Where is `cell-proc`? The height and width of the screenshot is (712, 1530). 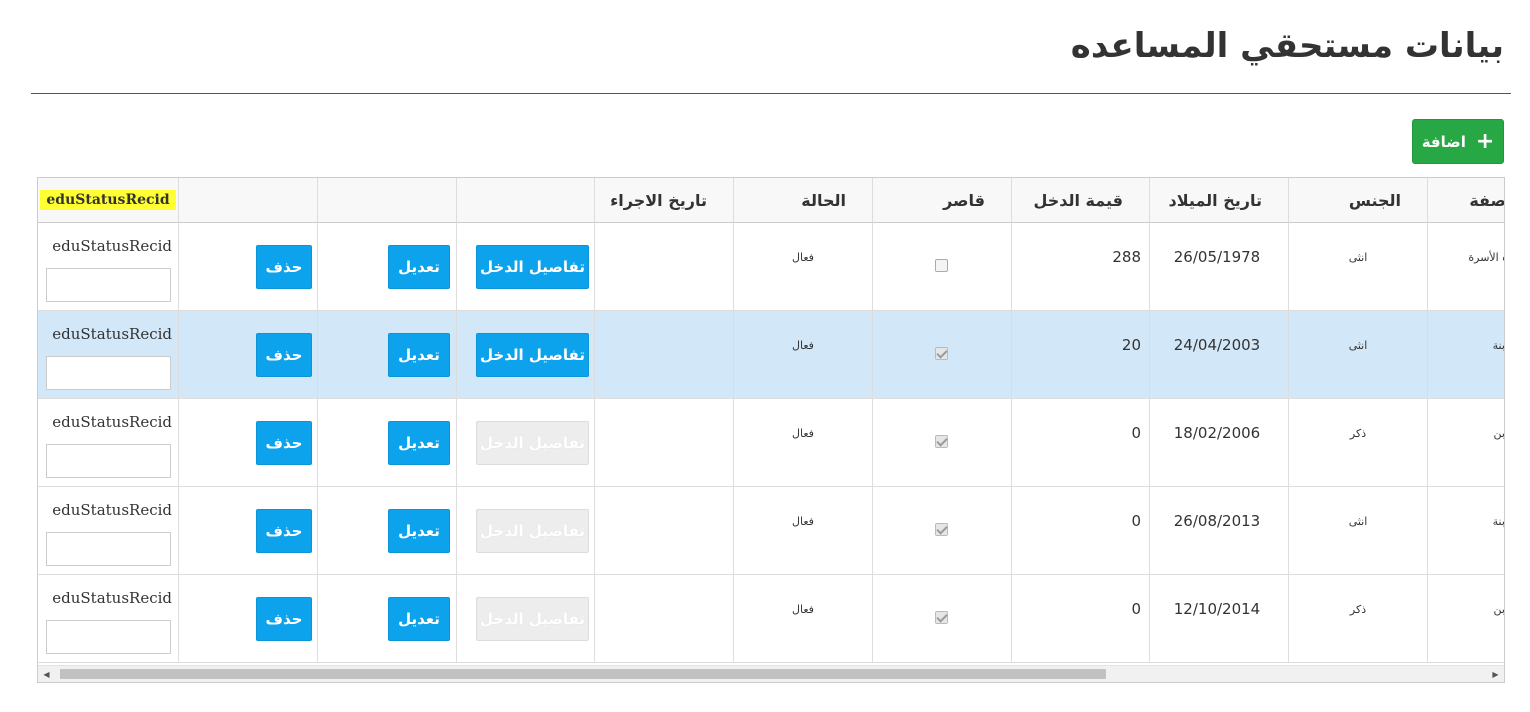
cell-proc is located at coordinates (664, 618).